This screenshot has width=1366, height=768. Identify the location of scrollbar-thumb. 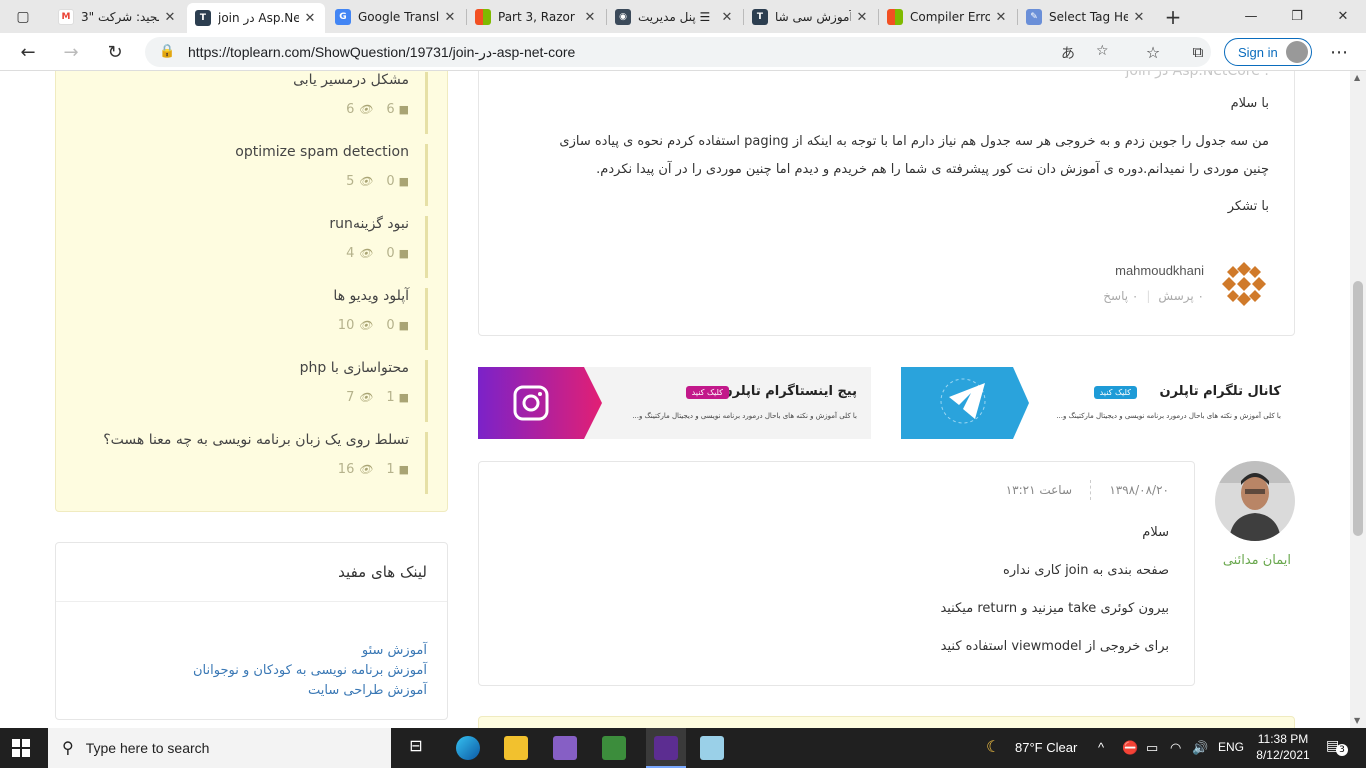
(1358, 408).